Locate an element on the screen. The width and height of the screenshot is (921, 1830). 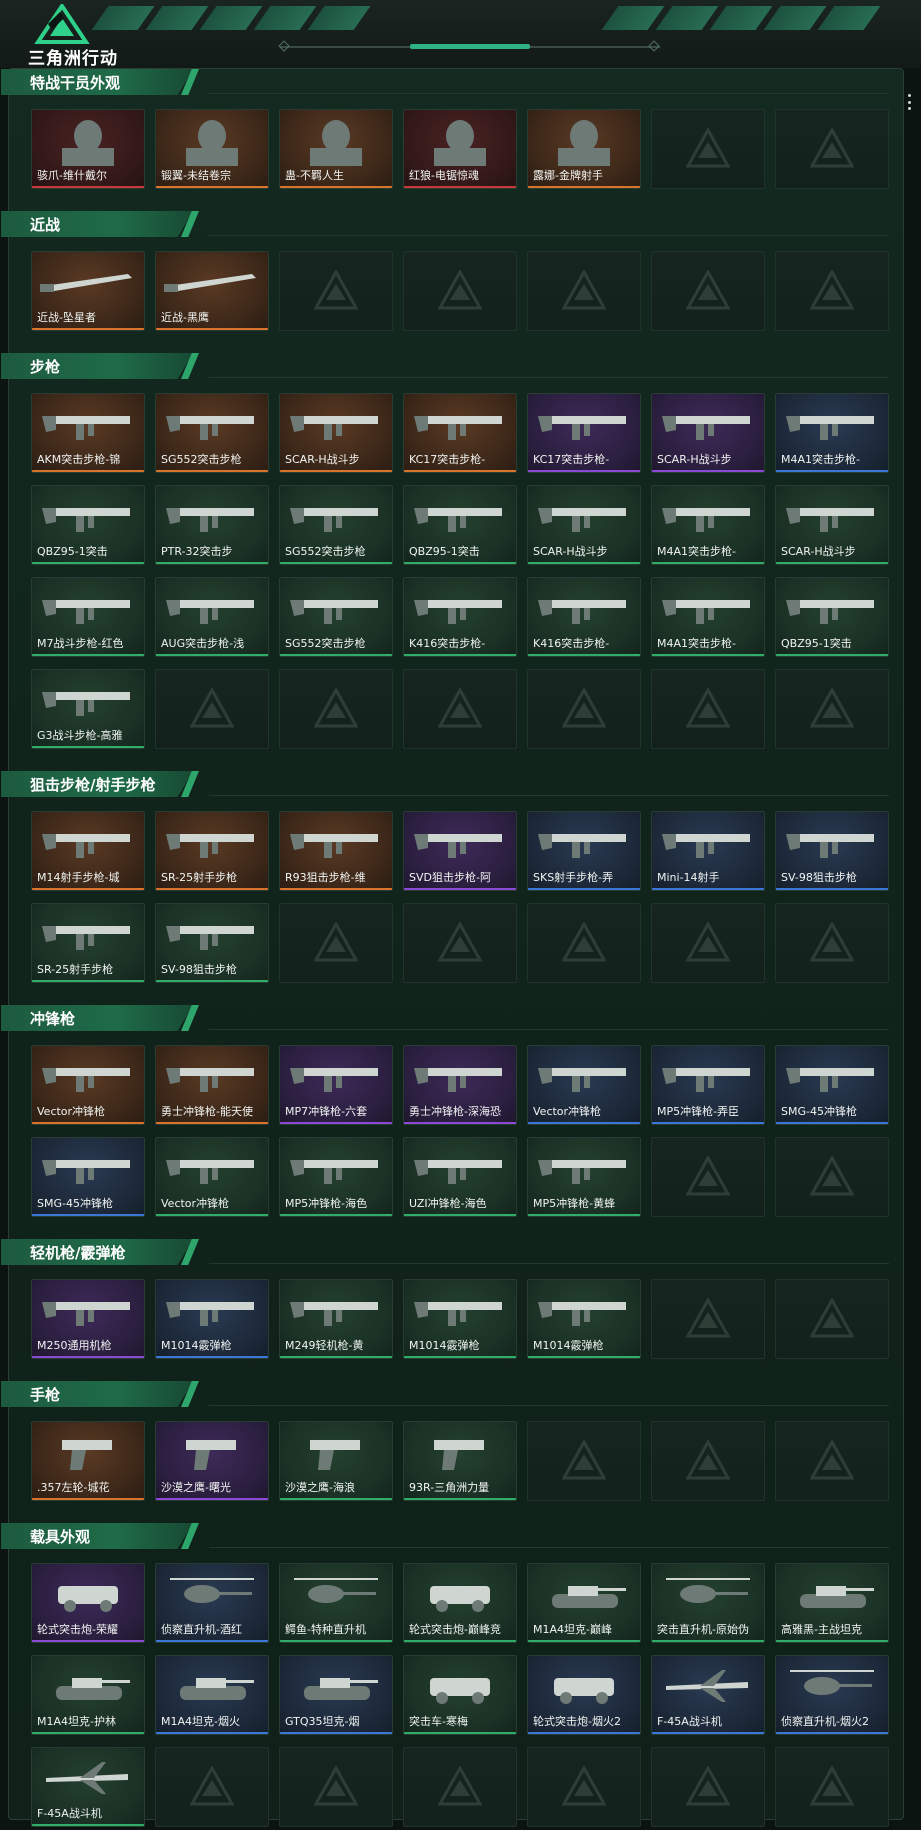
tank-icon is located at coordinates (93, 1689).